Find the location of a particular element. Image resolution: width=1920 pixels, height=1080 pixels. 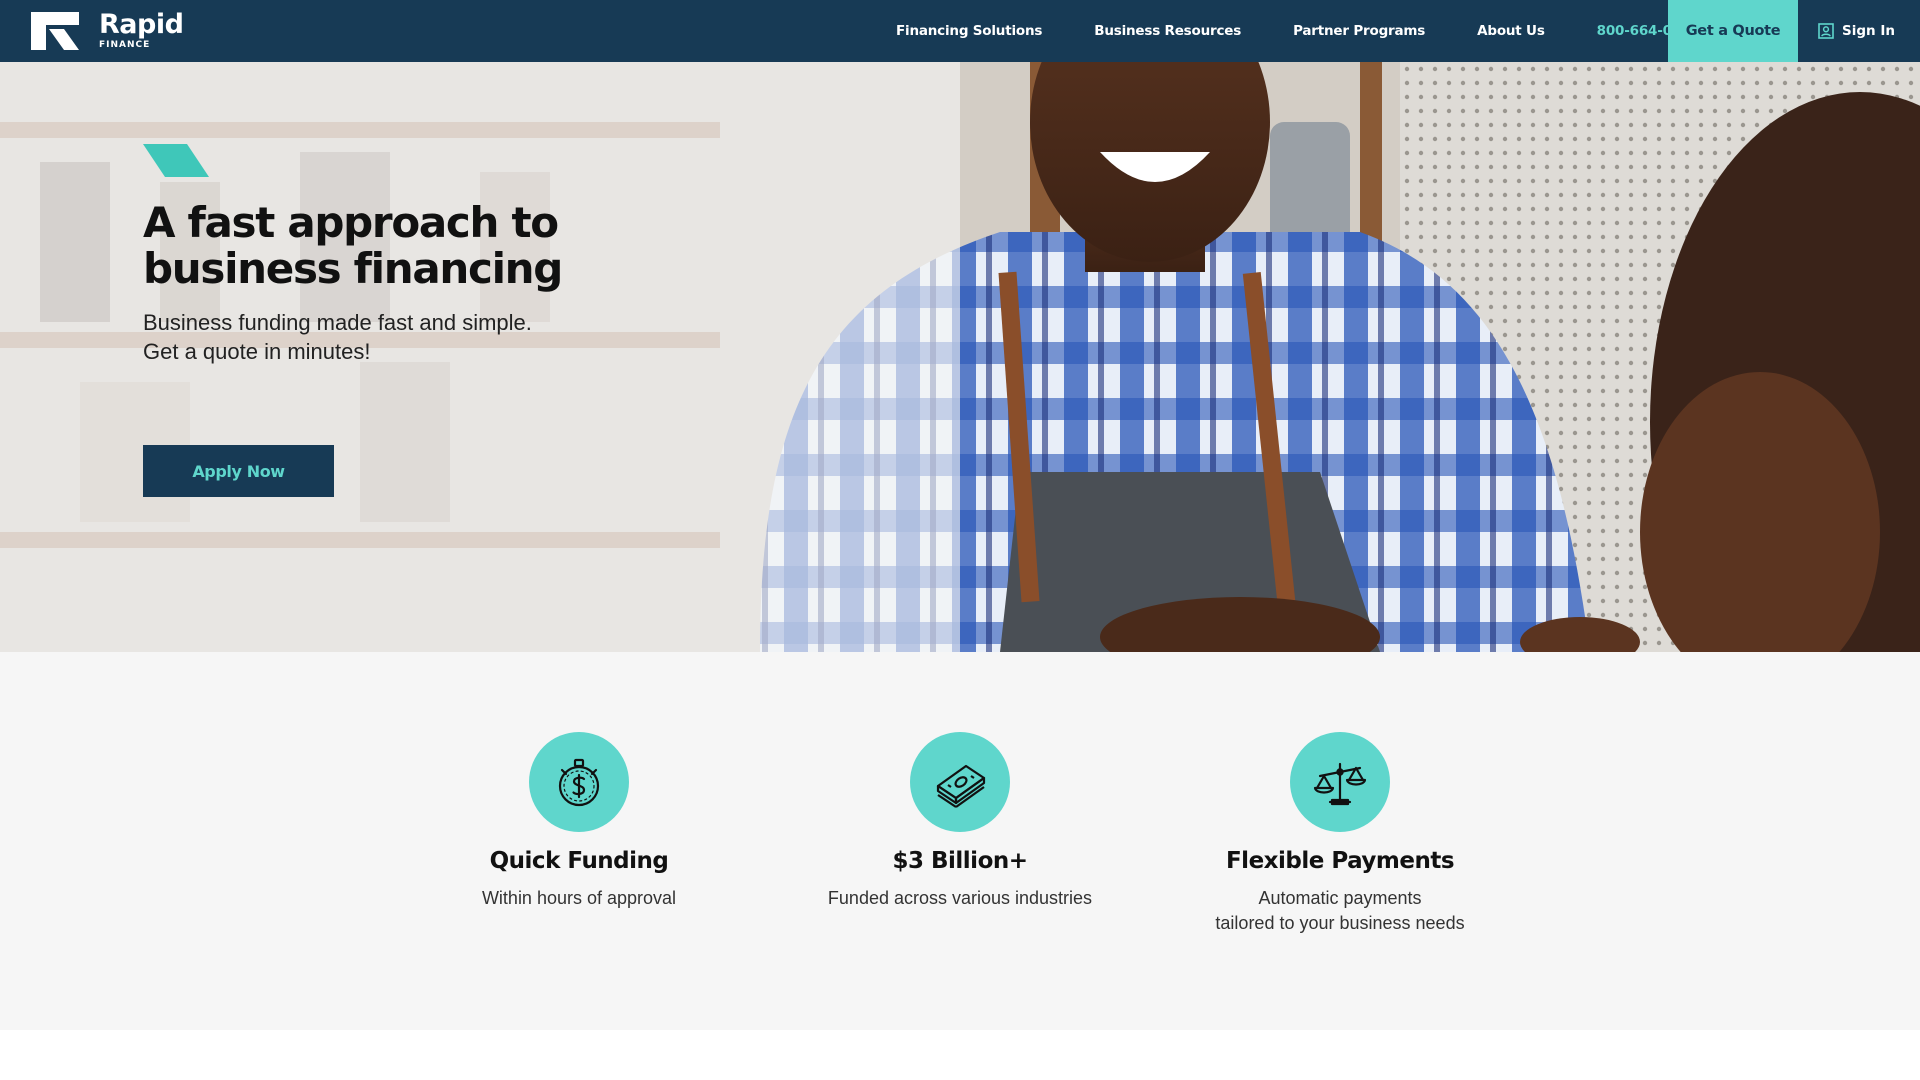

user-account-icon is located at coordinates (1826, 31).